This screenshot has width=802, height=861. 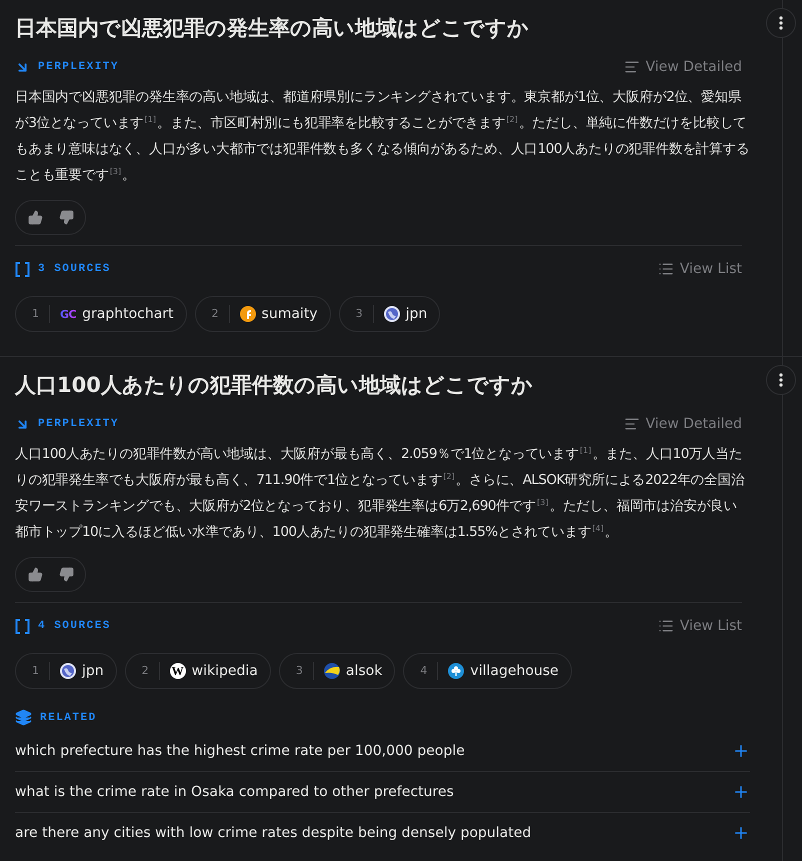 I want to click on graph-logo: GC, so click(x=68, y=314).